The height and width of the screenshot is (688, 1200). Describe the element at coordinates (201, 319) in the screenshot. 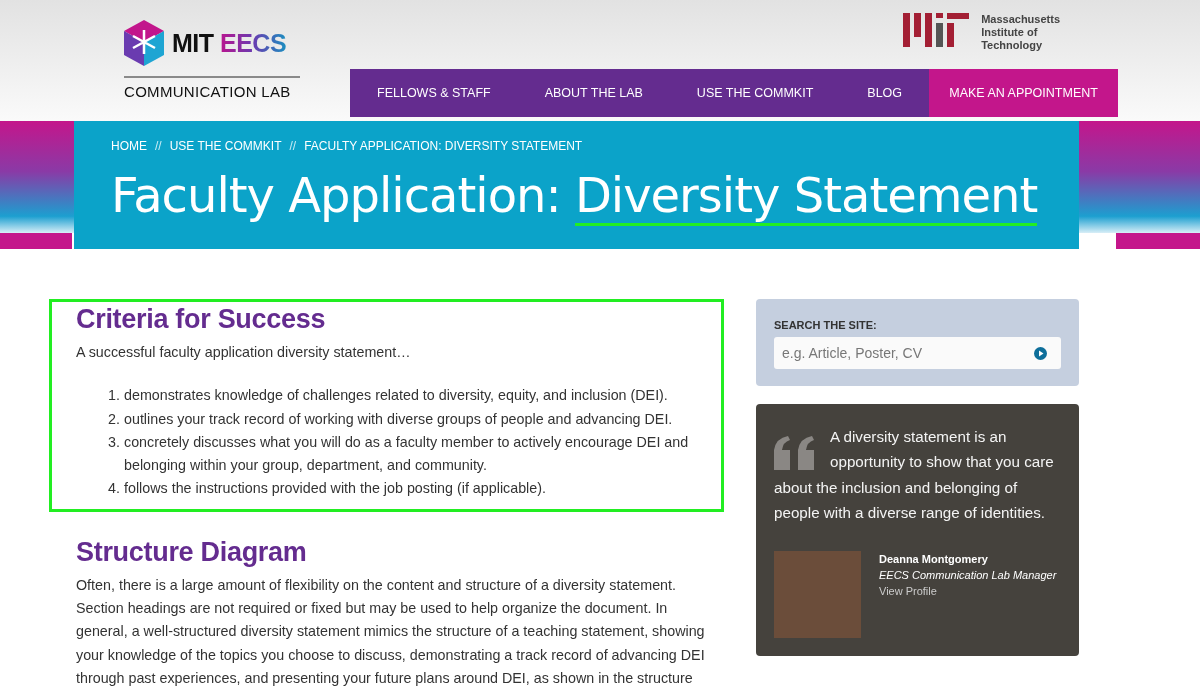

I see `section-heading: Criteria for Success` at that location.